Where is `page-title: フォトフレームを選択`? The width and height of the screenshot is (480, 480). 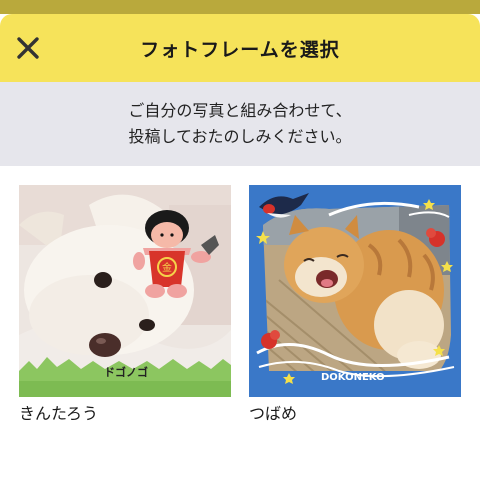
page-title: フォトフレームを選択 is located at coordinates (240, 49).